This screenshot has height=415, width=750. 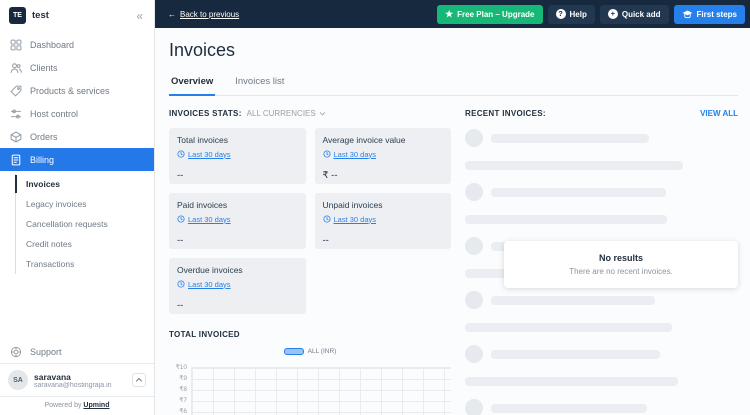 I want to click on legend-label: ALL (INR), so click(x=322, y=351).